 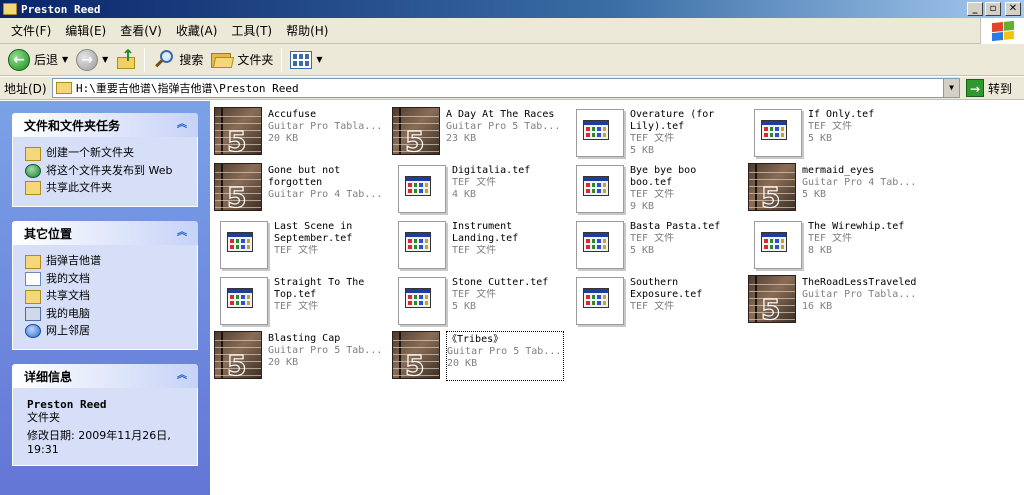 What do you see at coordinates (107, 279) in the screenshot?
I see `place-my-documents: 我的文档` at bounding box center [107, 279].